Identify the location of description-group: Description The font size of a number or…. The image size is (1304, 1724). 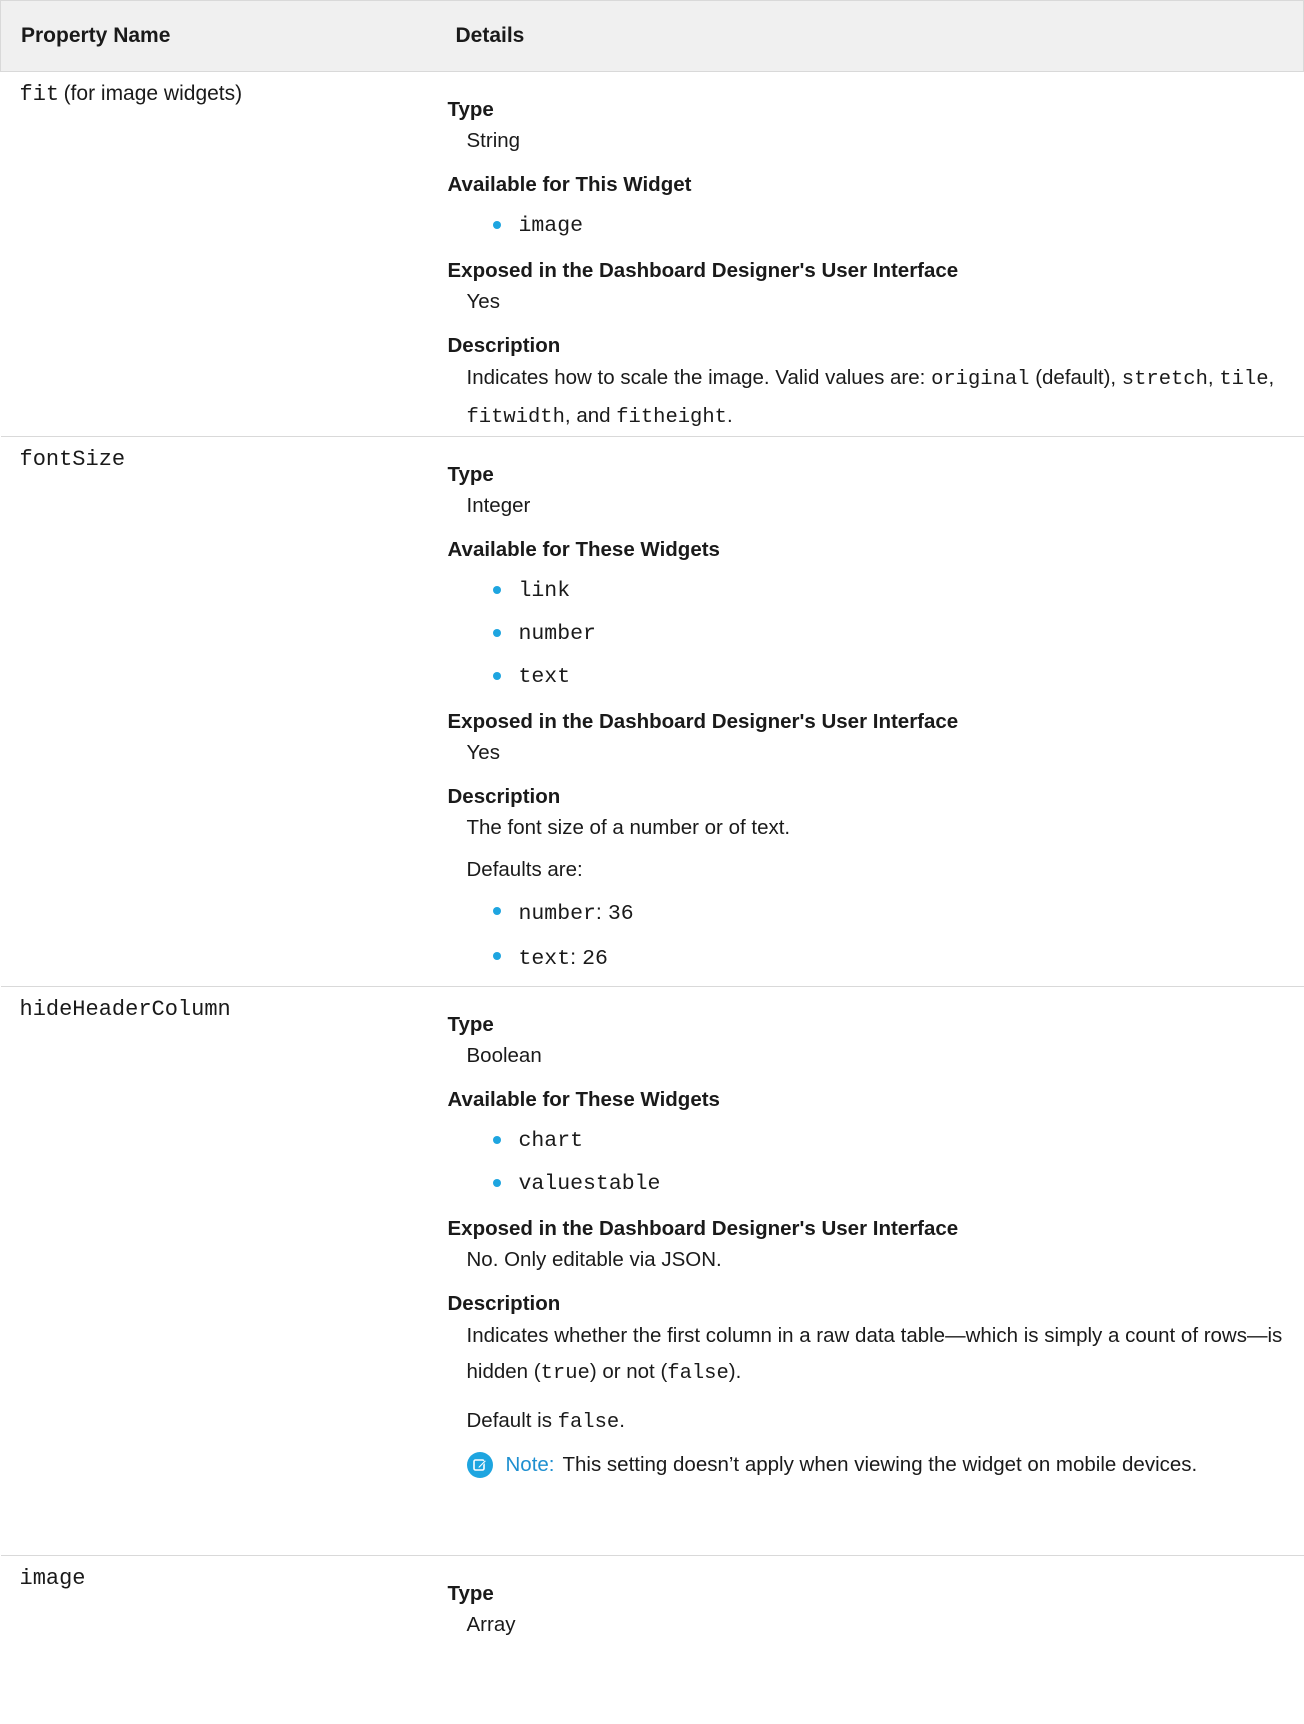
(869, 879).